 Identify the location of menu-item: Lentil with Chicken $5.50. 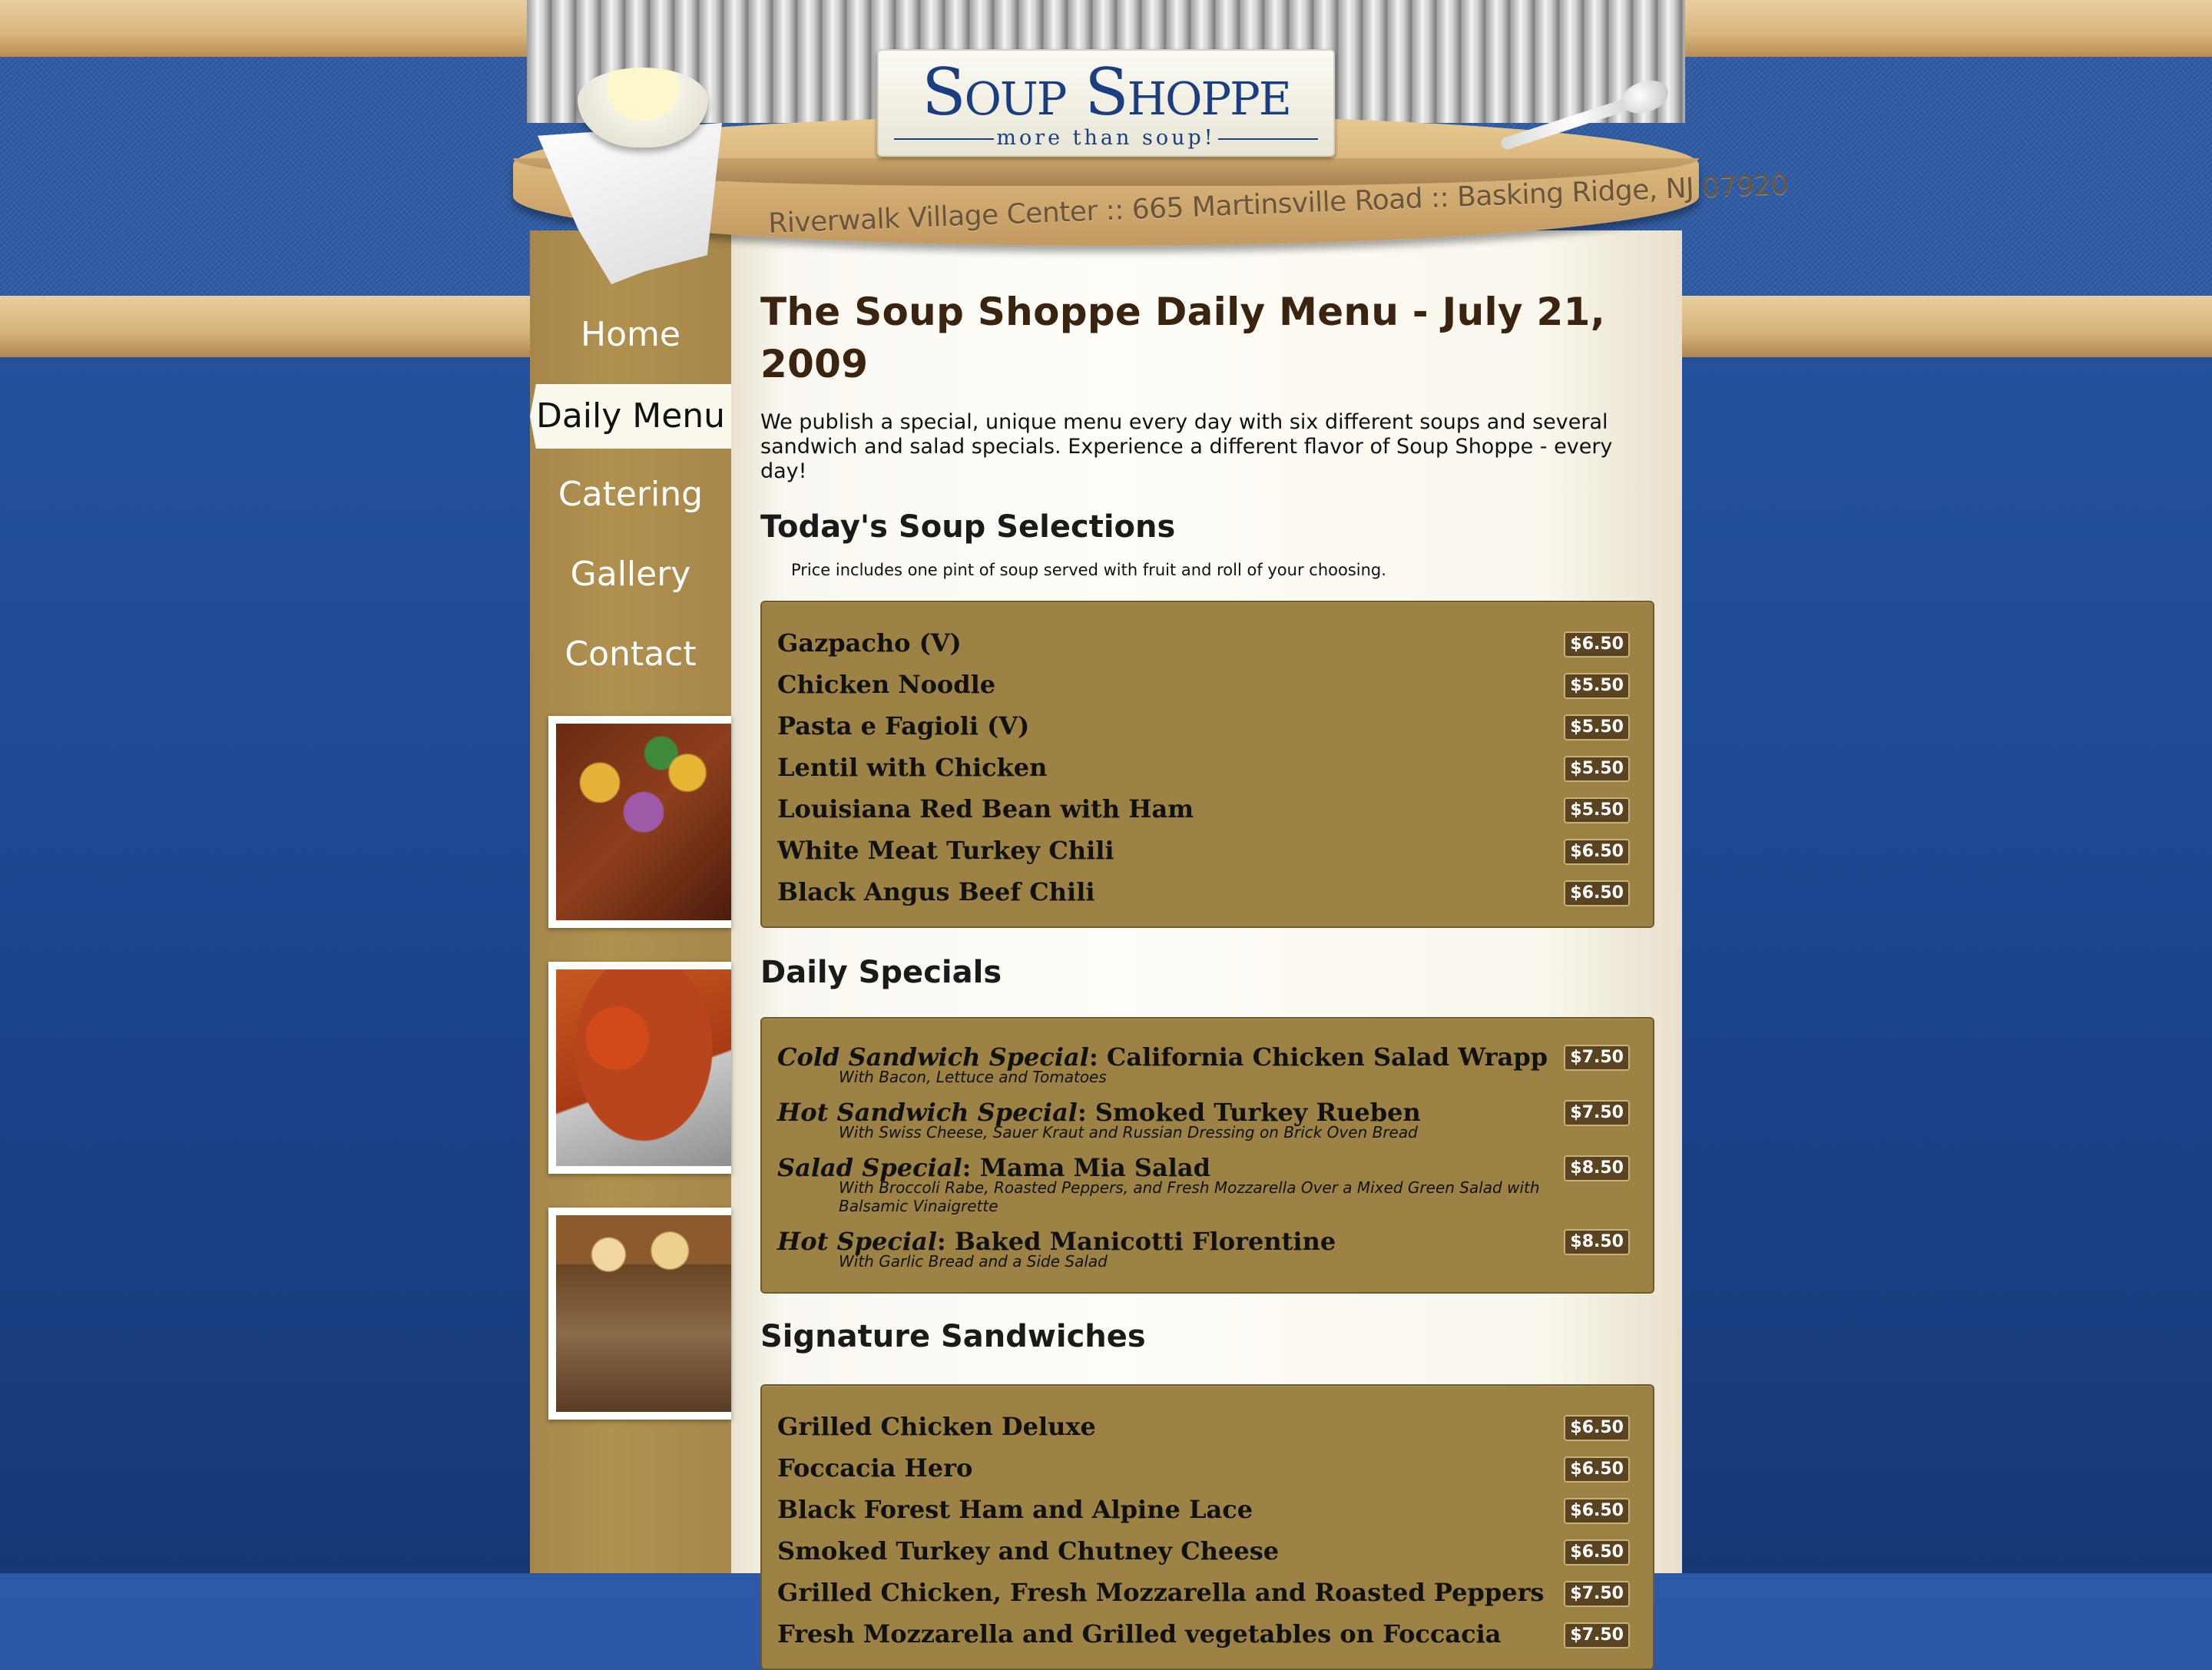
(1207, 767).